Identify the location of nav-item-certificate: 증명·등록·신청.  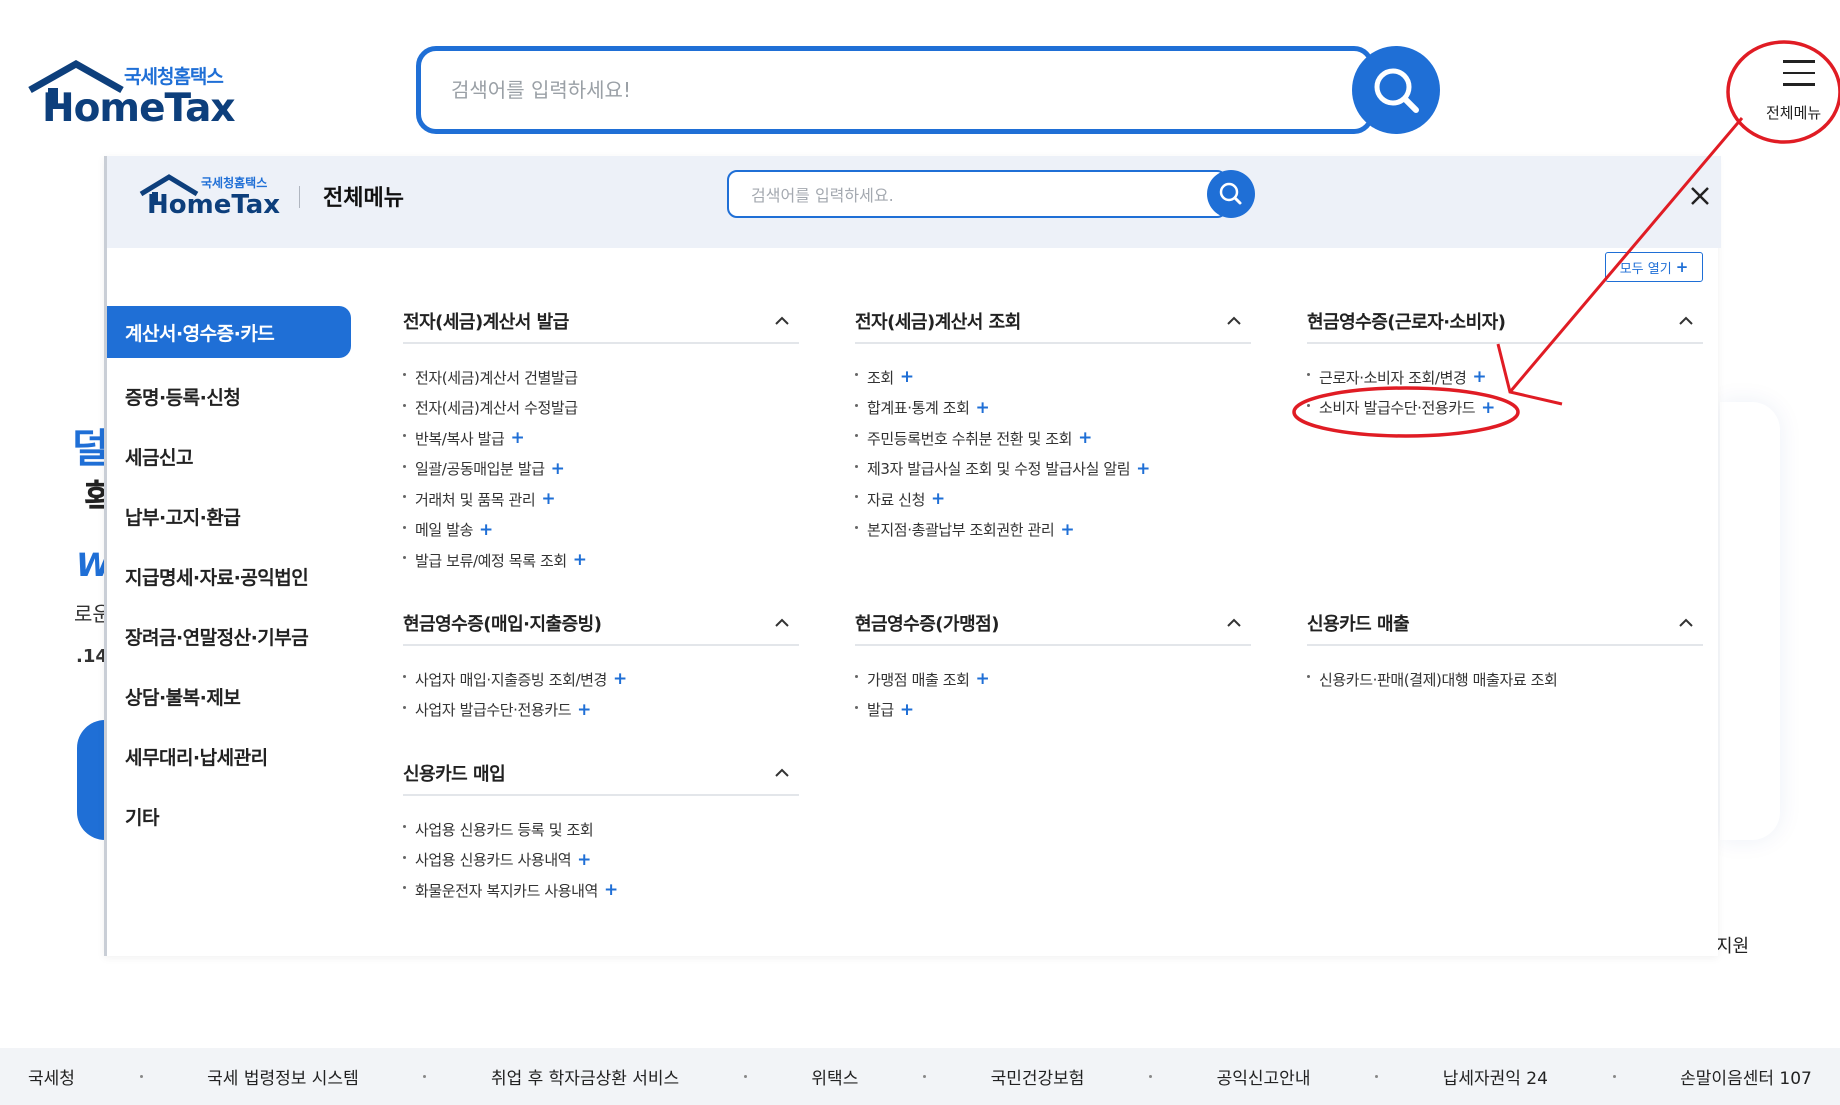
(229, 396).